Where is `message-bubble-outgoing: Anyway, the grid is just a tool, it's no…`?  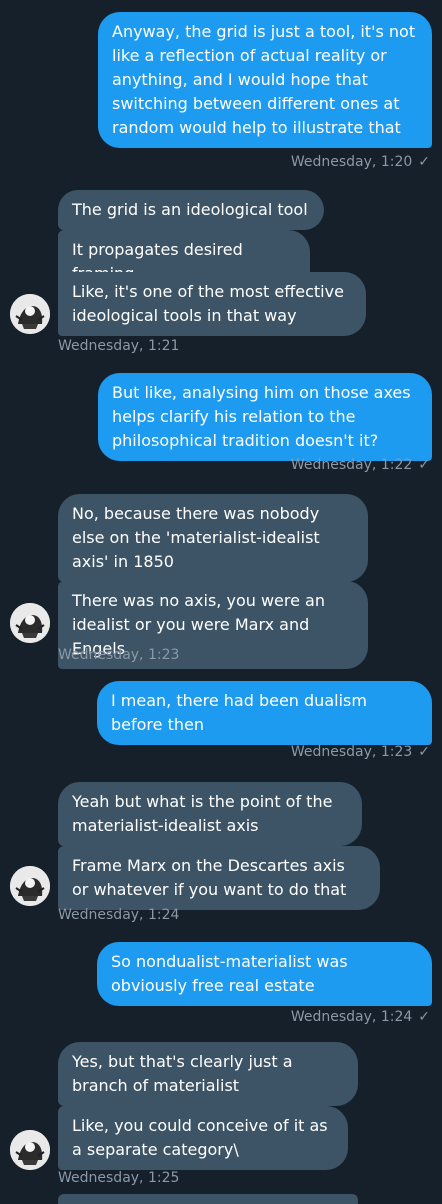
message-bubble-outgoing: Anyway, the grid is just a tool, it's no… is located at coordinates (265, 80).